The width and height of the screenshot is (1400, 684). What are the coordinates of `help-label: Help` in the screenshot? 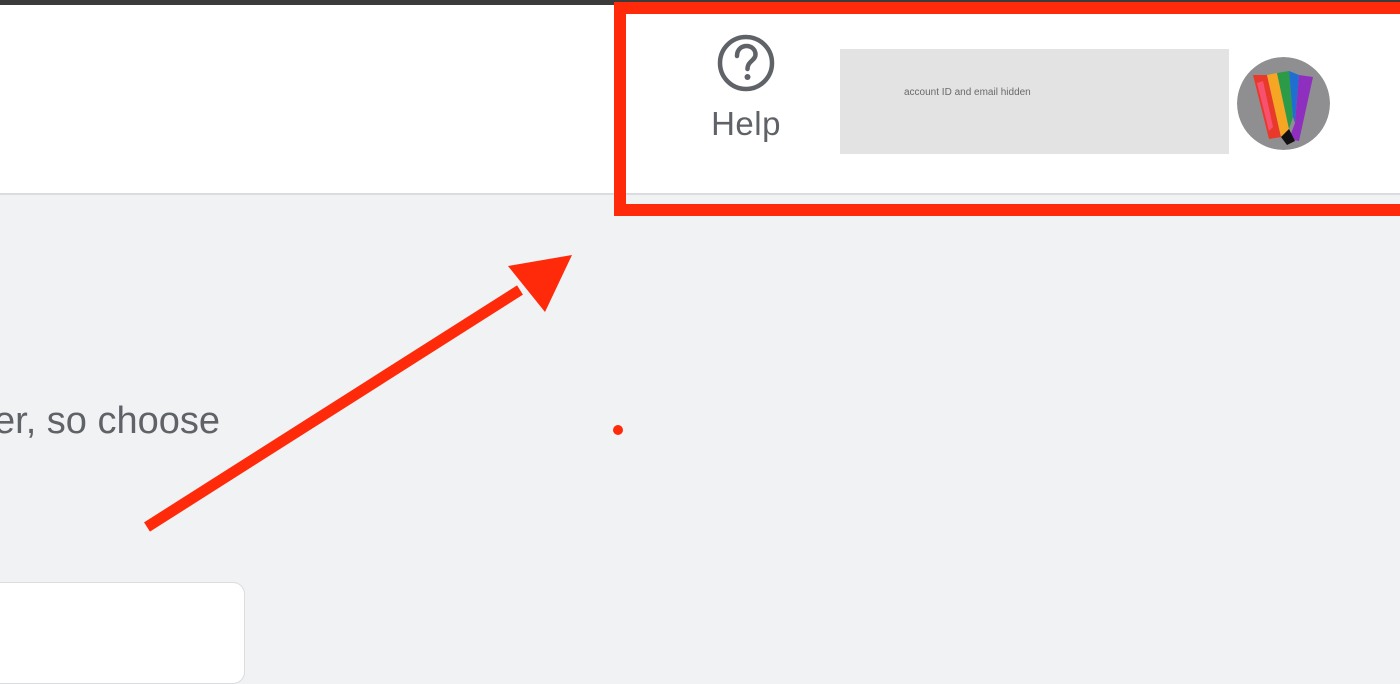 It's located at (746, 123).